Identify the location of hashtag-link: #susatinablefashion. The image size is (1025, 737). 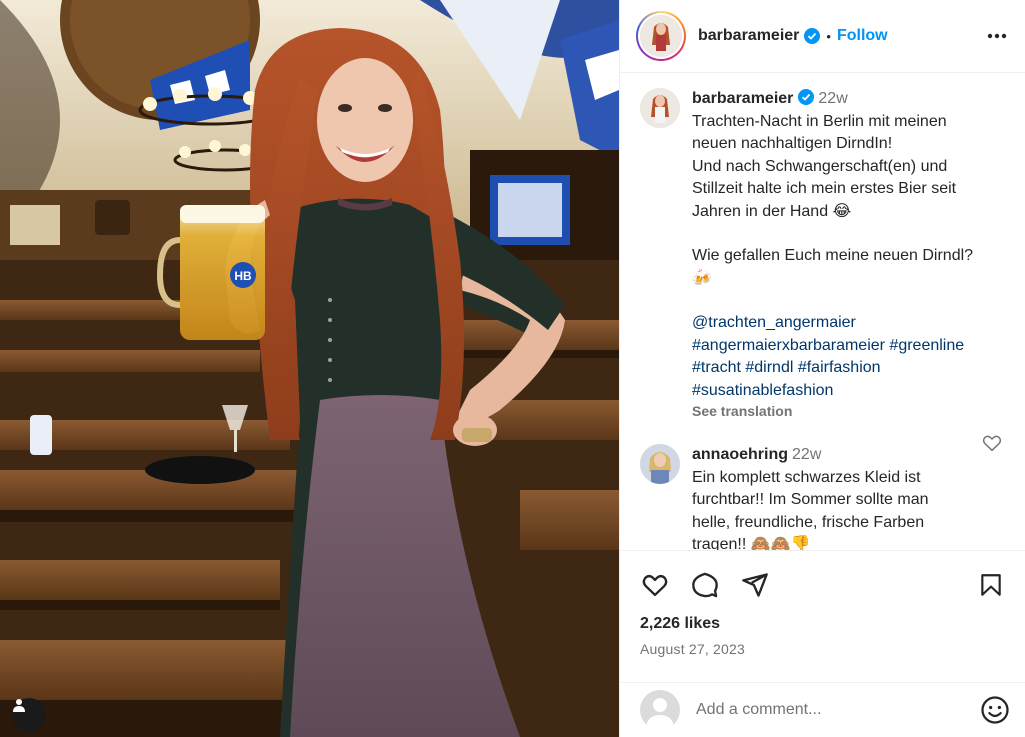
(851, 391).